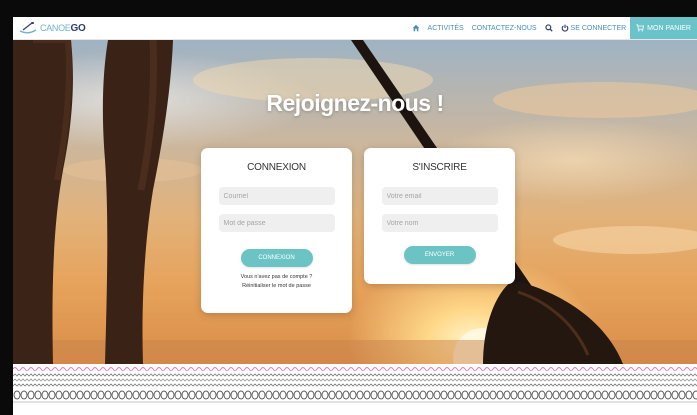 Image resolution: width=697 pixels, height=415 pixels. What do you see at coordinates (439, 196) in the screenshot?
I see `signup-email-input` at bounding box center [439, 196].